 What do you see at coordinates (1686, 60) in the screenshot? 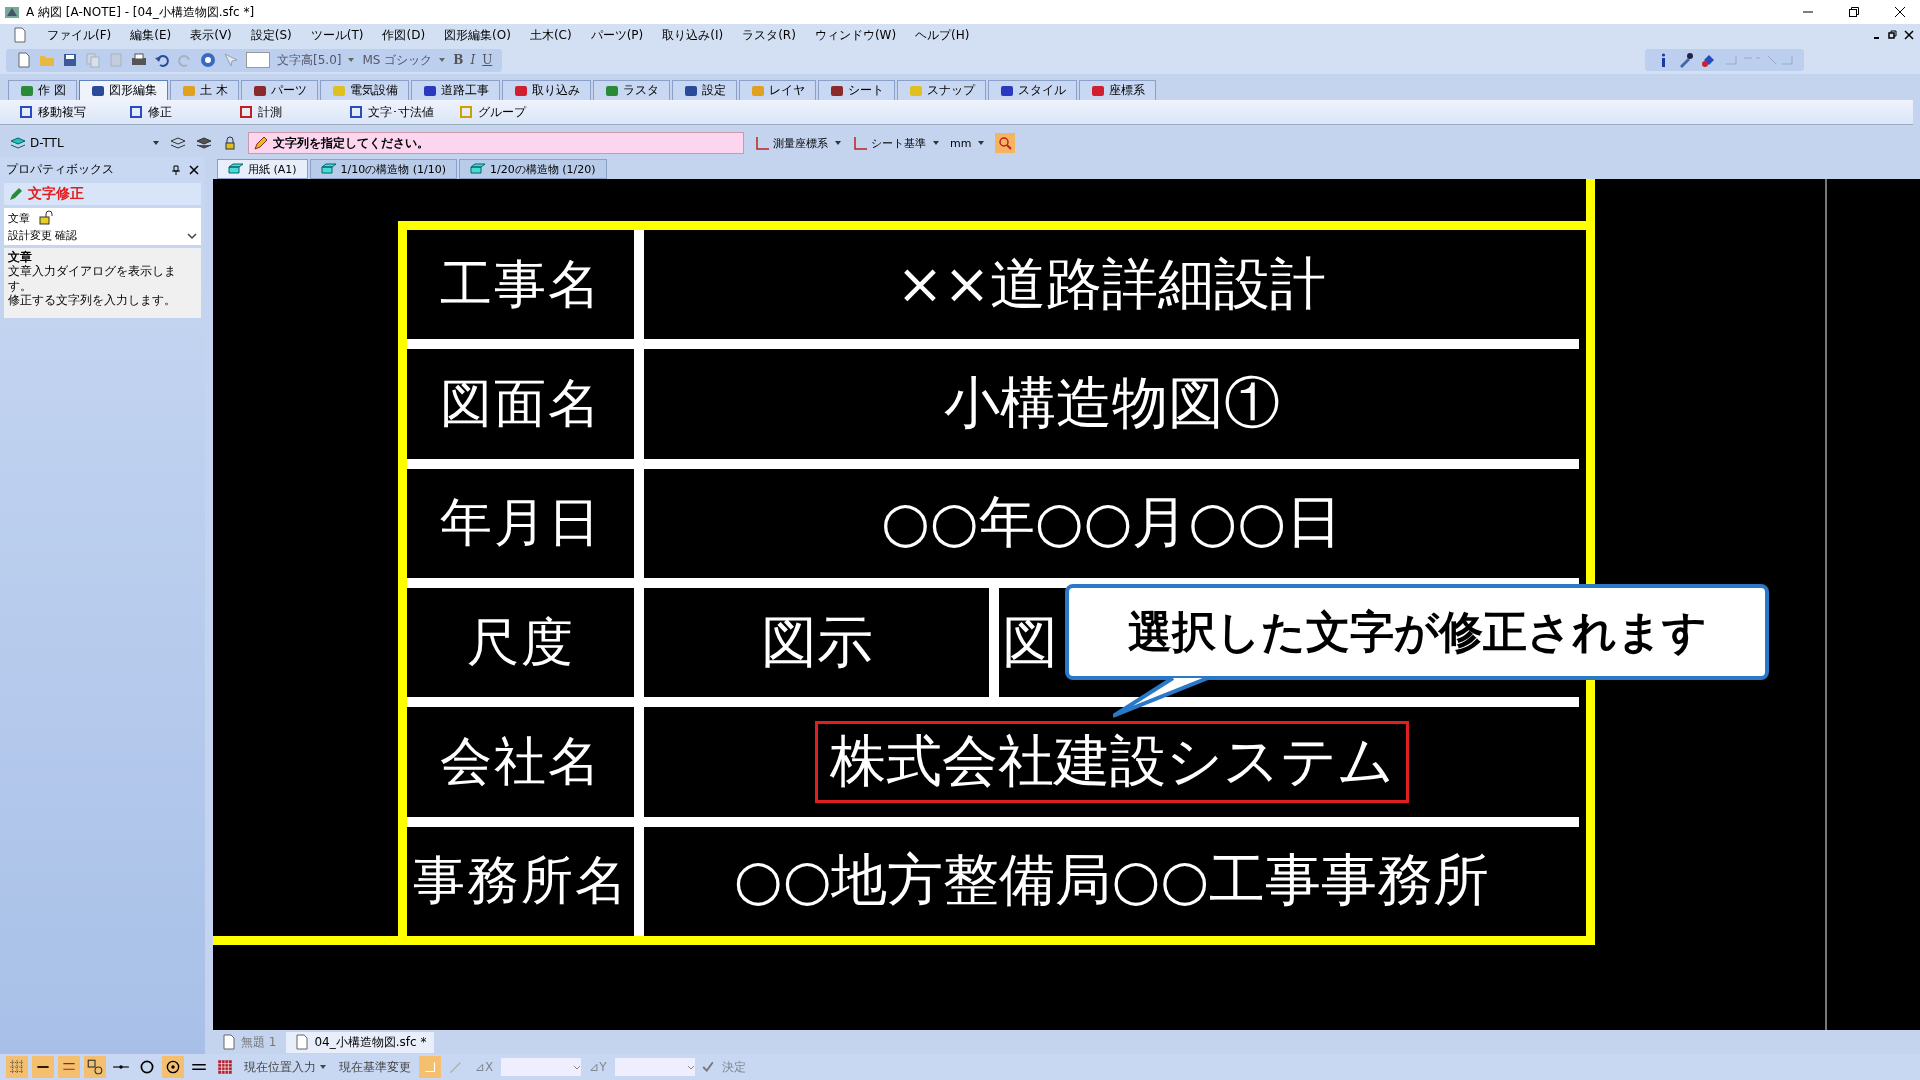
I see `eyedropper-icon` at bounding box center [1686, 60].